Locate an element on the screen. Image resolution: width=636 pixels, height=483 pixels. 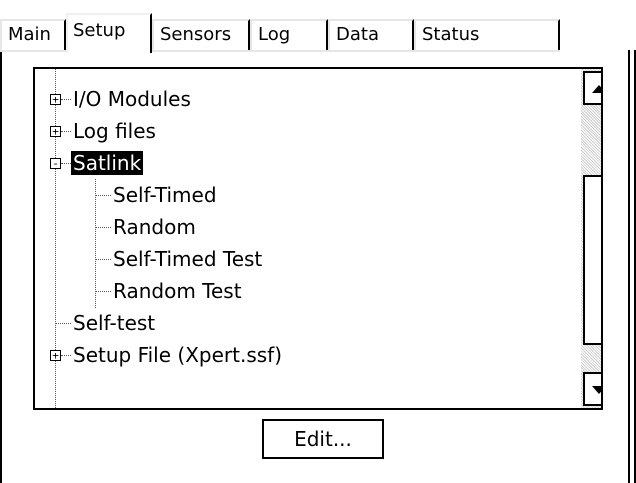
tree-node-label: I/O Modules is located at coordinates (132, 99).